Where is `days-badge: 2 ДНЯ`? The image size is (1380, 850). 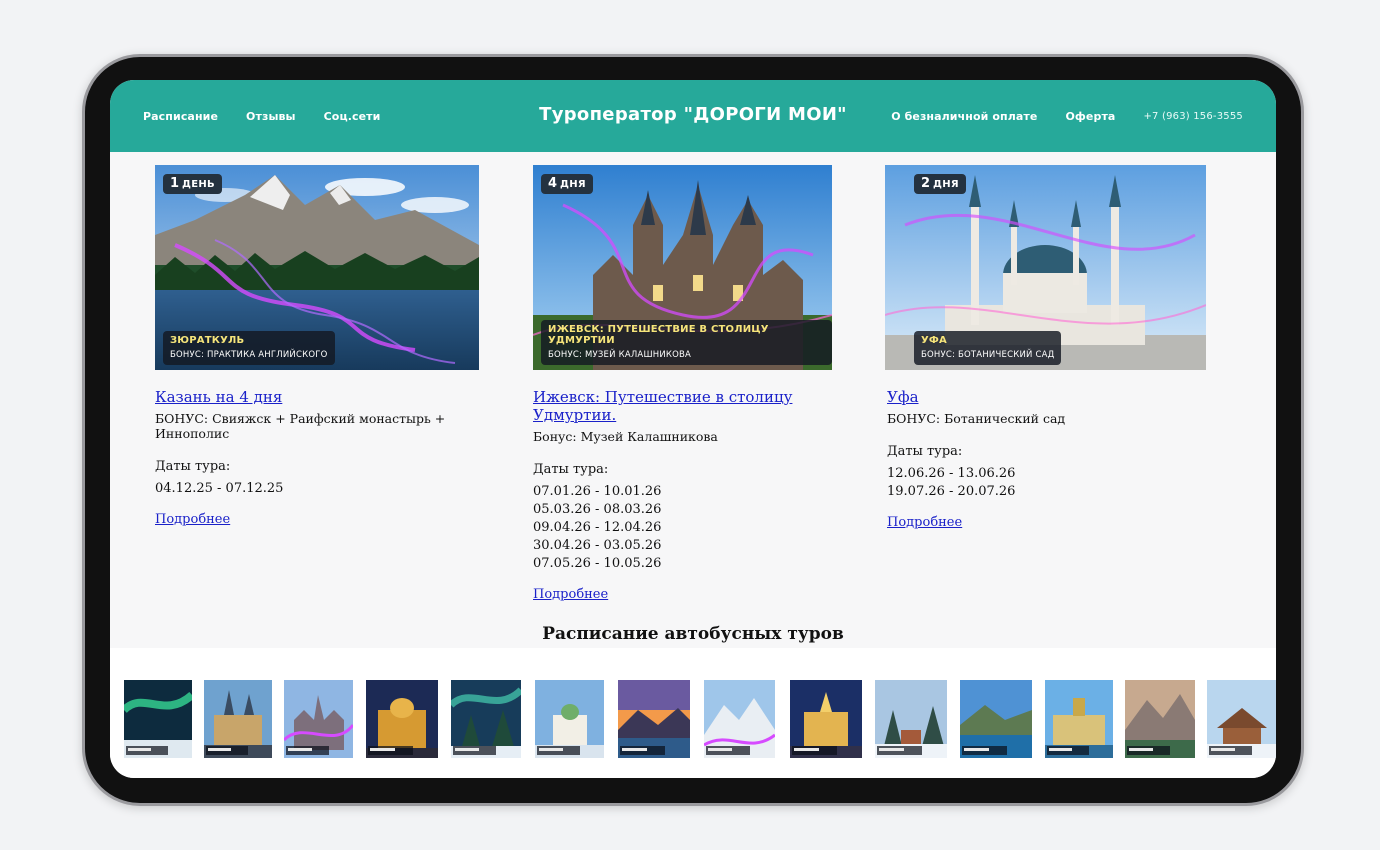 days-badge: 2 ДНЯ is located at coordinates (940, 184).